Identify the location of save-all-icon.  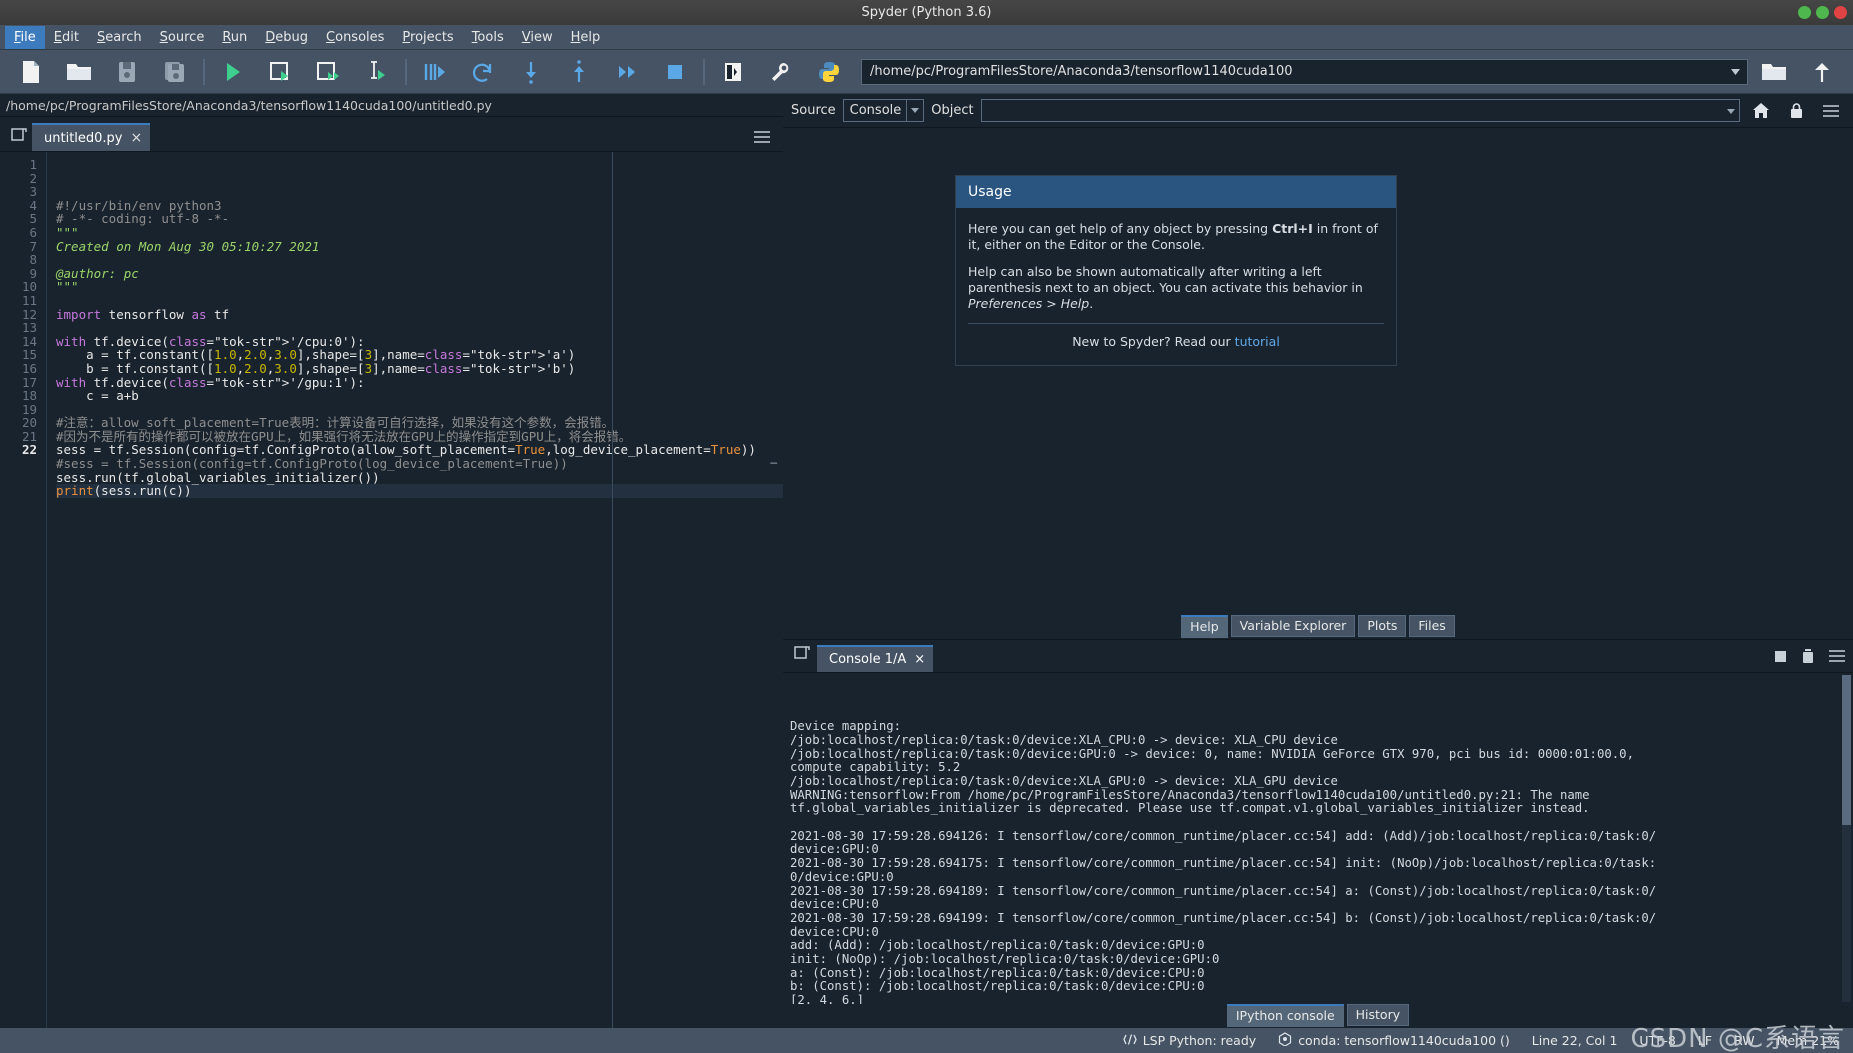
(175, 72).